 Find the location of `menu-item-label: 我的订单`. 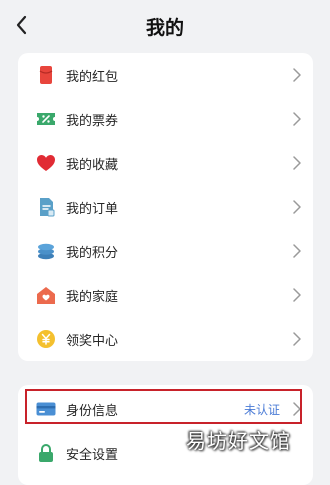

menu-item-label: 我的订单 is located at coordinates (92, 209).